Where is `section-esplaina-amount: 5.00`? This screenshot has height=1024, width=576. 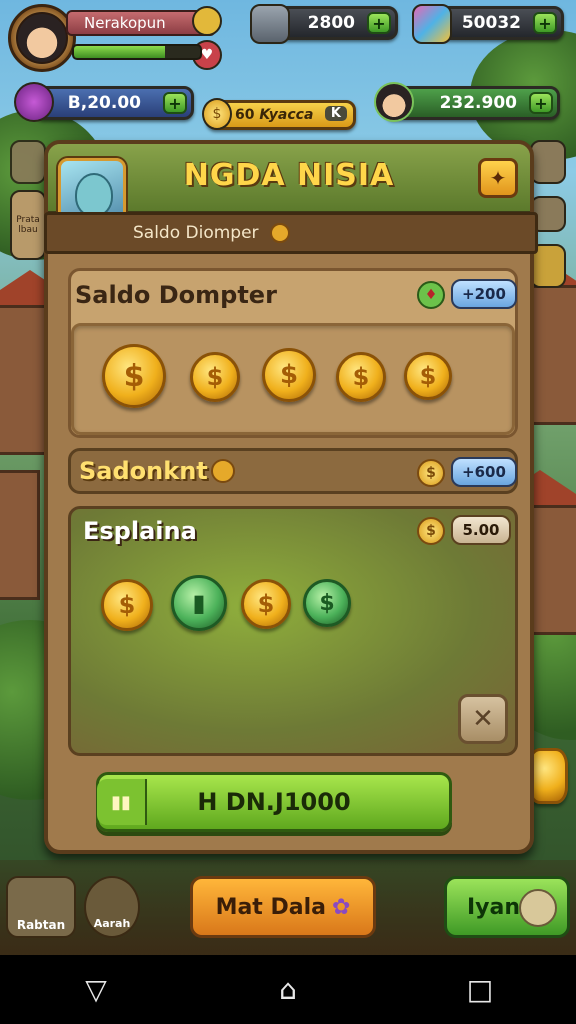 section-esplaina-amount: 5.00 is located at coordinates (481, 530).